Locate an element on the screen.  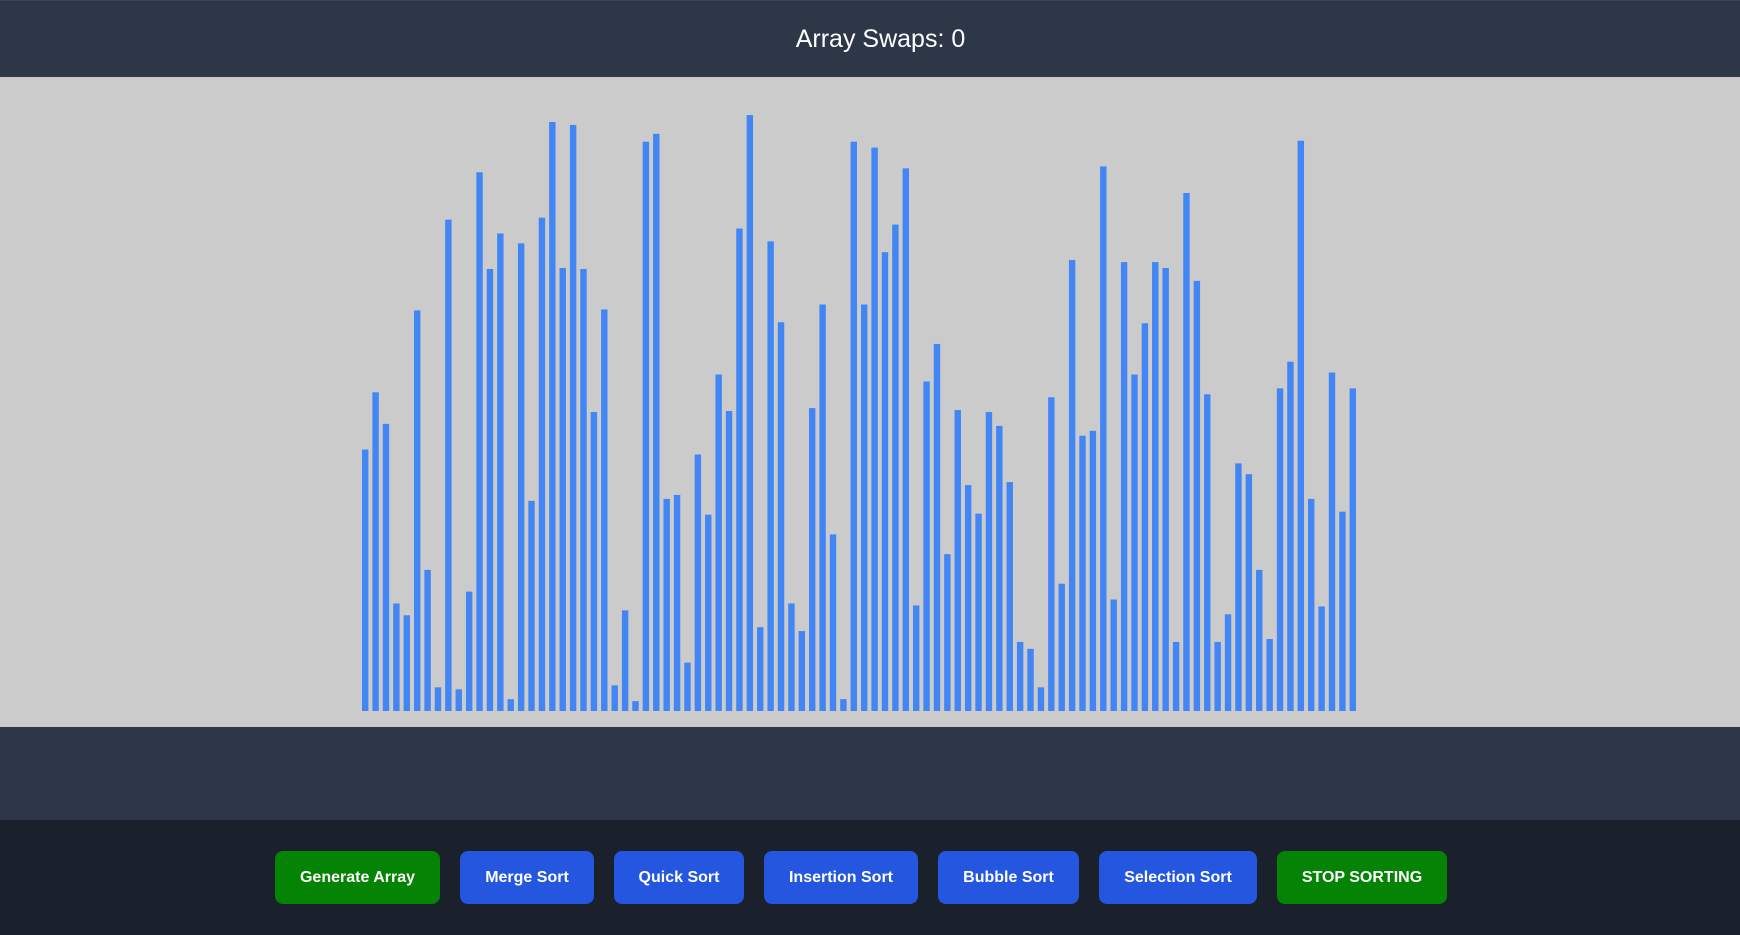
array-swaps-label: Array Swaps: is located at coordinates (870, 38).